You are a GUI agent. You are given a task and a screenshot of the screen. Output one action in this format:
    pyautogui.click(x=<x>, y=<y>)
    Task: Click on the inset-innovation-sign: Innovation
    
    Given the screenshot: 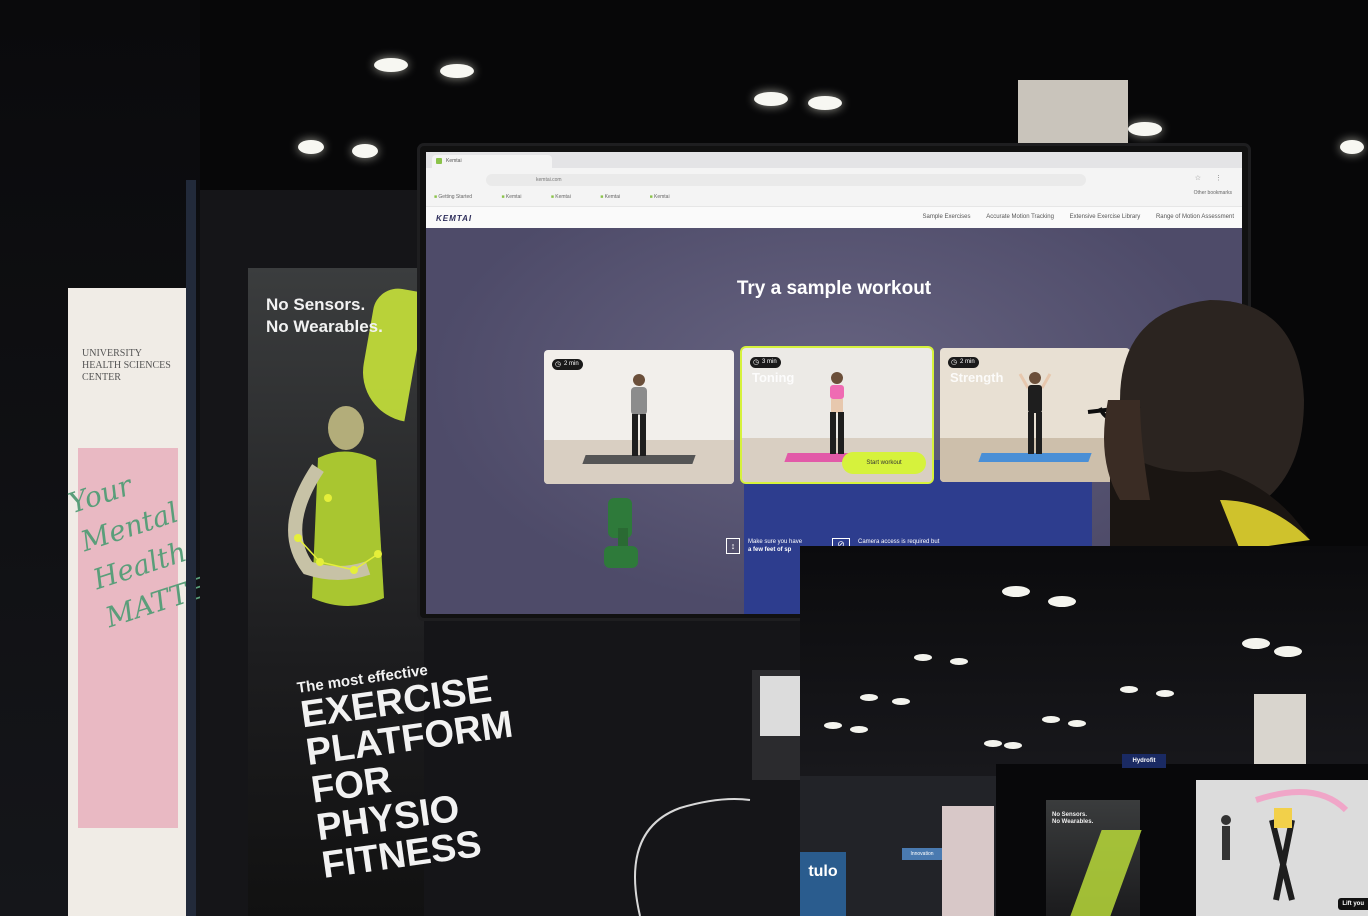 What is the action you would take?
    pyautogui.click(x=922, y=854)
    